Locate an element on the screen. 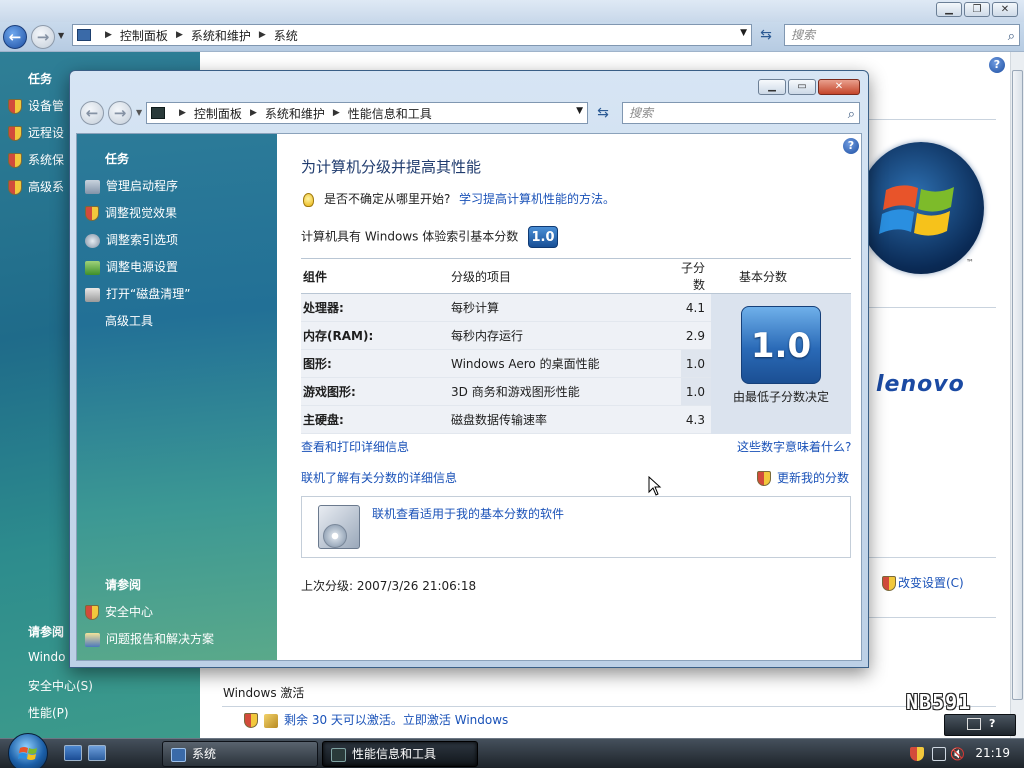  address-dropdown-icon: ▼ is located at coordinates (579, 111).